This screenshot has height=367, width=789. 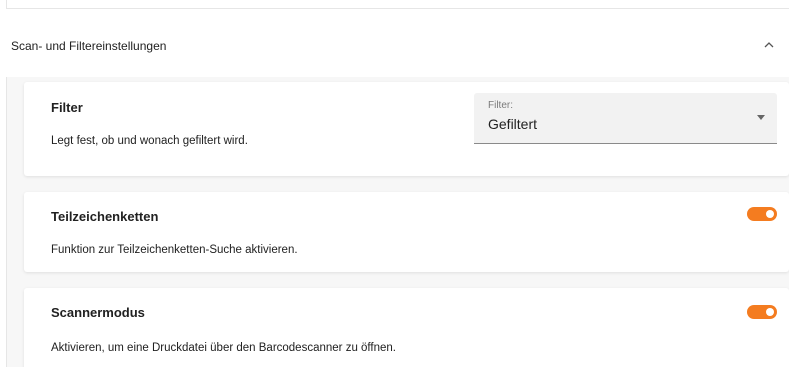 What do you see at coordinates (769, 45) in the screenshot?
I see `chevron-up-icon` at bounding box center [769, 45].